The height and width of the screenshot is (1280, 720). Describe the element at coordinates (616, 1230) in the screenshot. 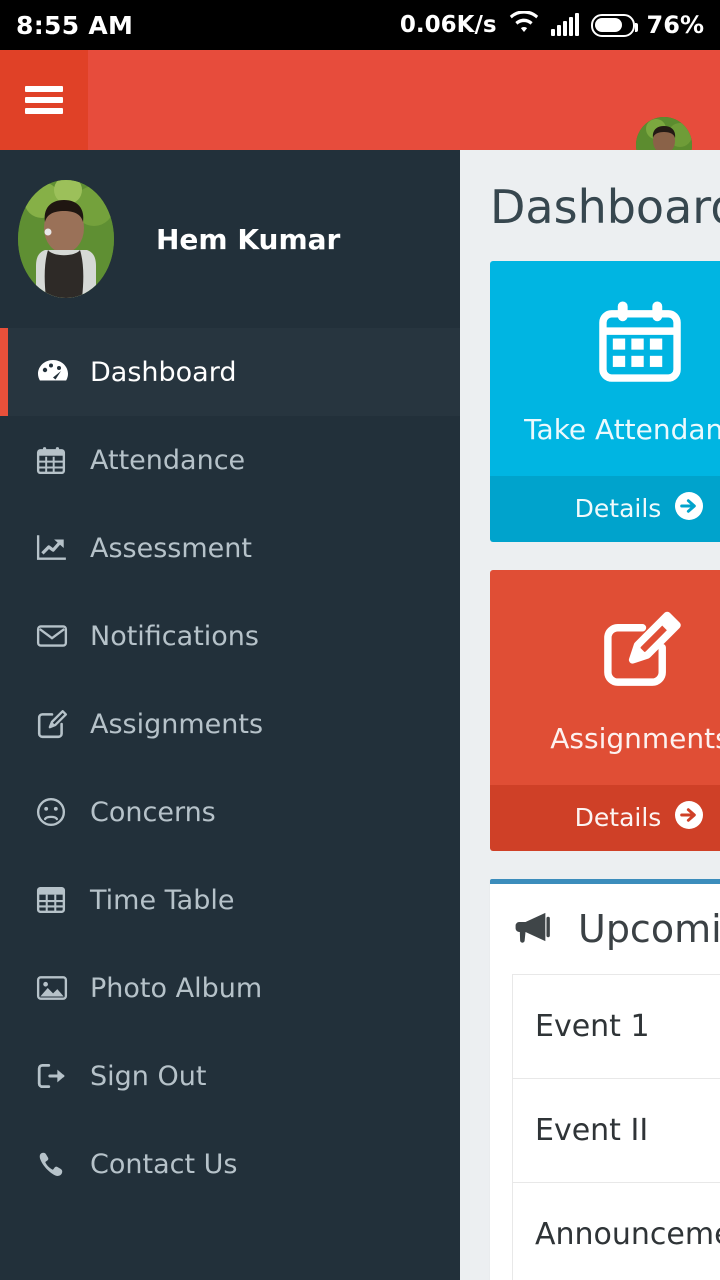

I see `list-item: Announcements` at that location.